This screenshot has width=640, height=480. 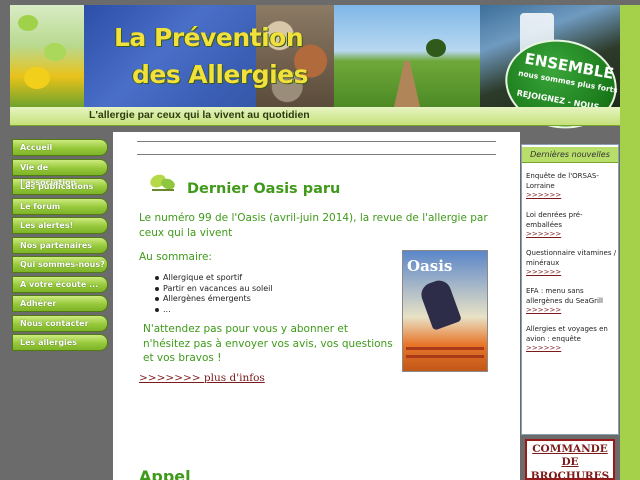 I want to click on nav-item-adherer: Adhérer, so click(x=60, y=303).